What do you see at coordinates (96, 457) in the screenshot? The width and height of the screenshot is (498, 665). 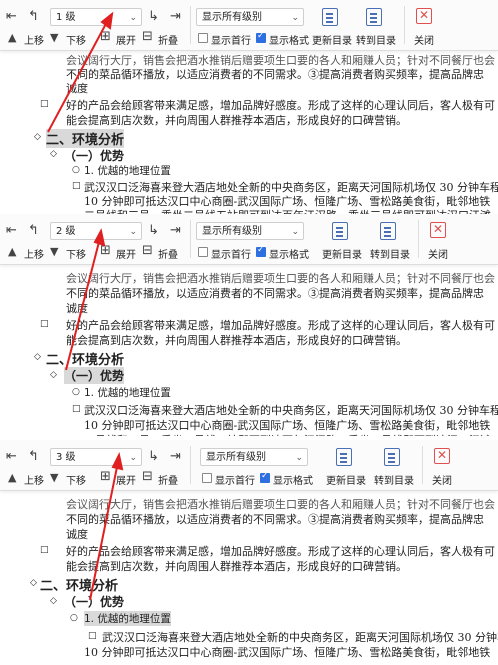 I see `outline-level-select: 3 级 ⌄` at bounding box center [96, 457].